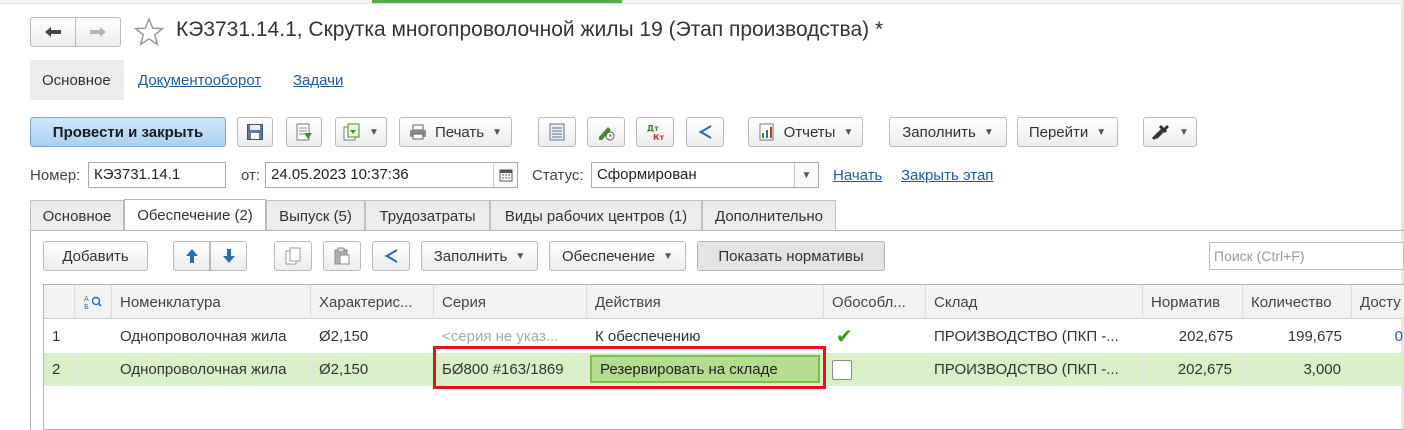 The width and height of the screenshot is (1404, 430). Describe the element at coordinates (1034, 302) in the screenshot. I see `column-header-warehouse: Склад` at that location.